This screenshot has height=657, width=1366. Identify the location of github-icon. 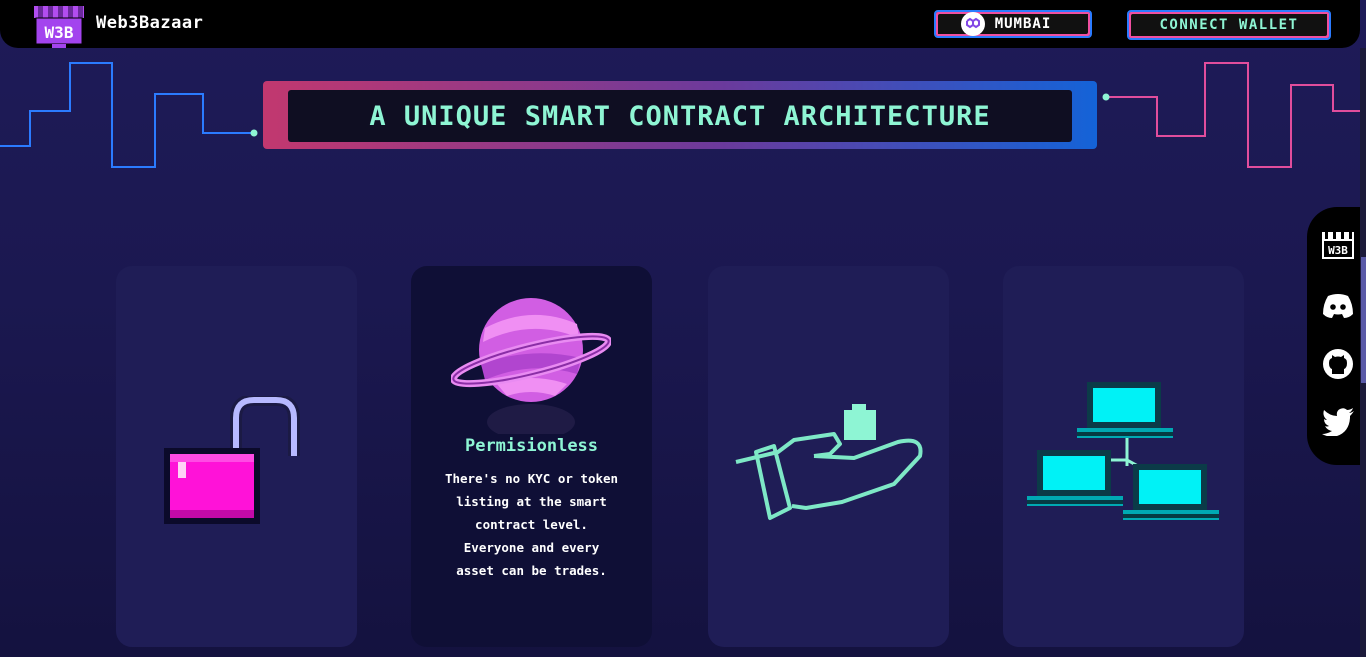
(1338, 364).